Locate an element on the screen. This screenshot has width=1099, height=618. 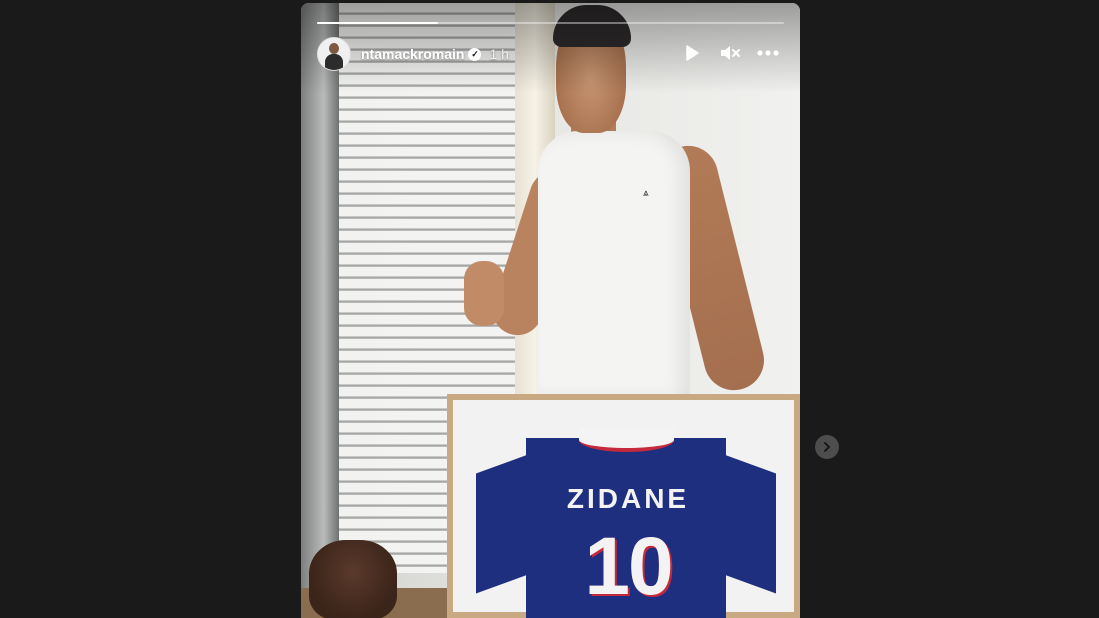
mute-button is located at coordinates (730, 53).